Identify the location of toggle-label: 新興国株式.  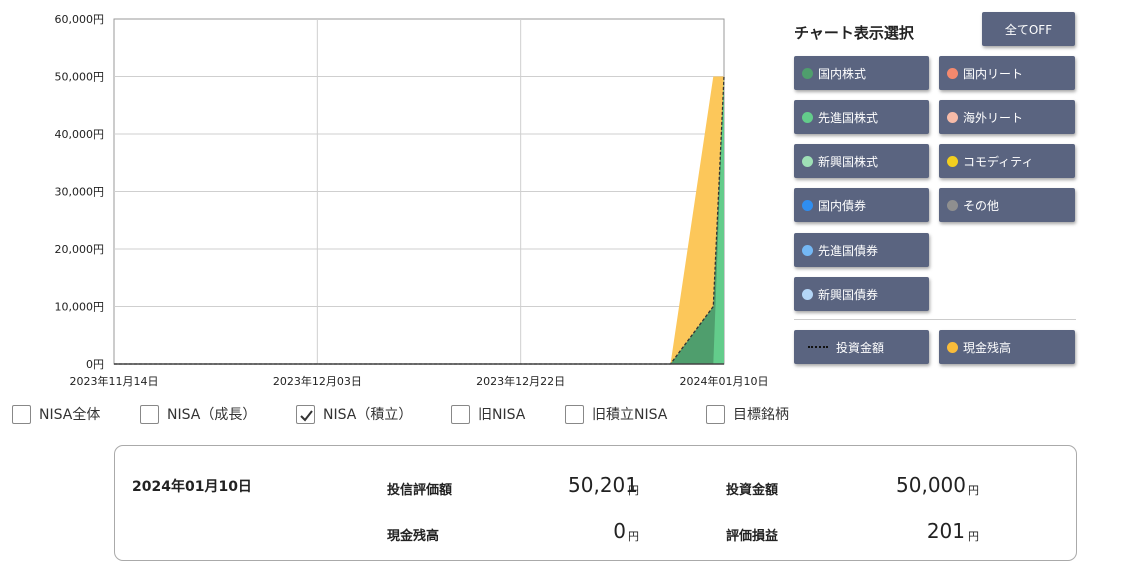
(848, 161).